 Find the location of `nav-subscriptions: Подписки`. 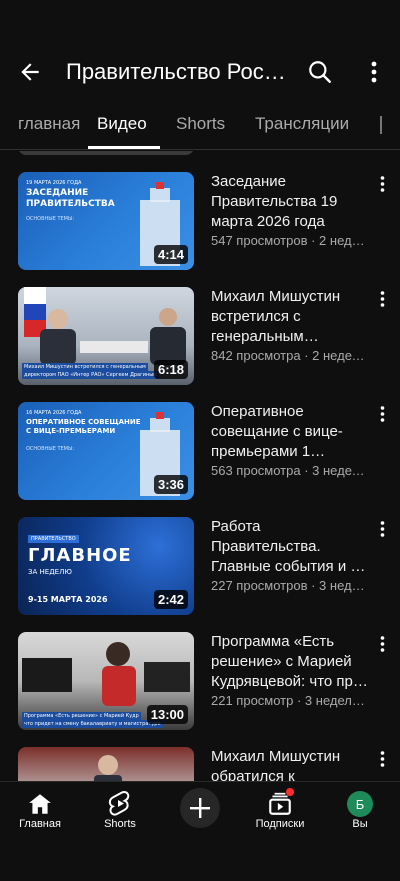

nav-subscriptions: Подписки is located at coordinates (280, 817).